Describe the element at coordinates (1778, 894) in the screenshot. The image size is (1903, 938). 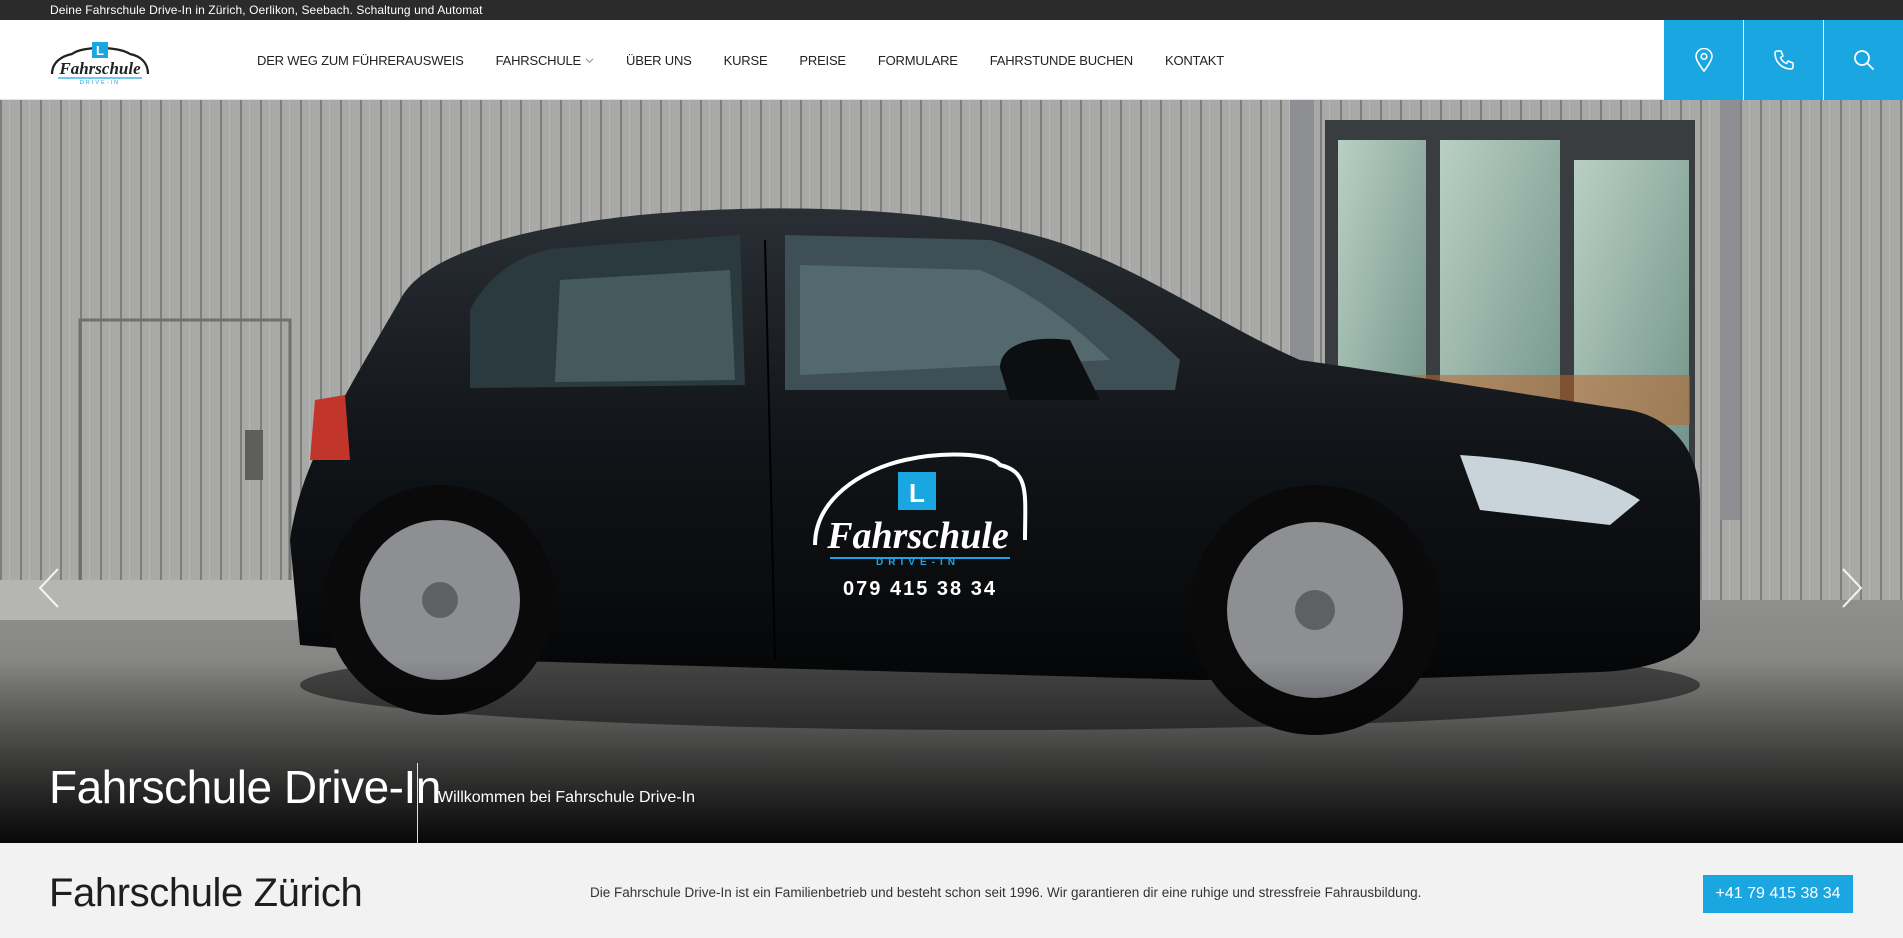
I see `call-phone-button: +41 79 415 38 34` at that location.